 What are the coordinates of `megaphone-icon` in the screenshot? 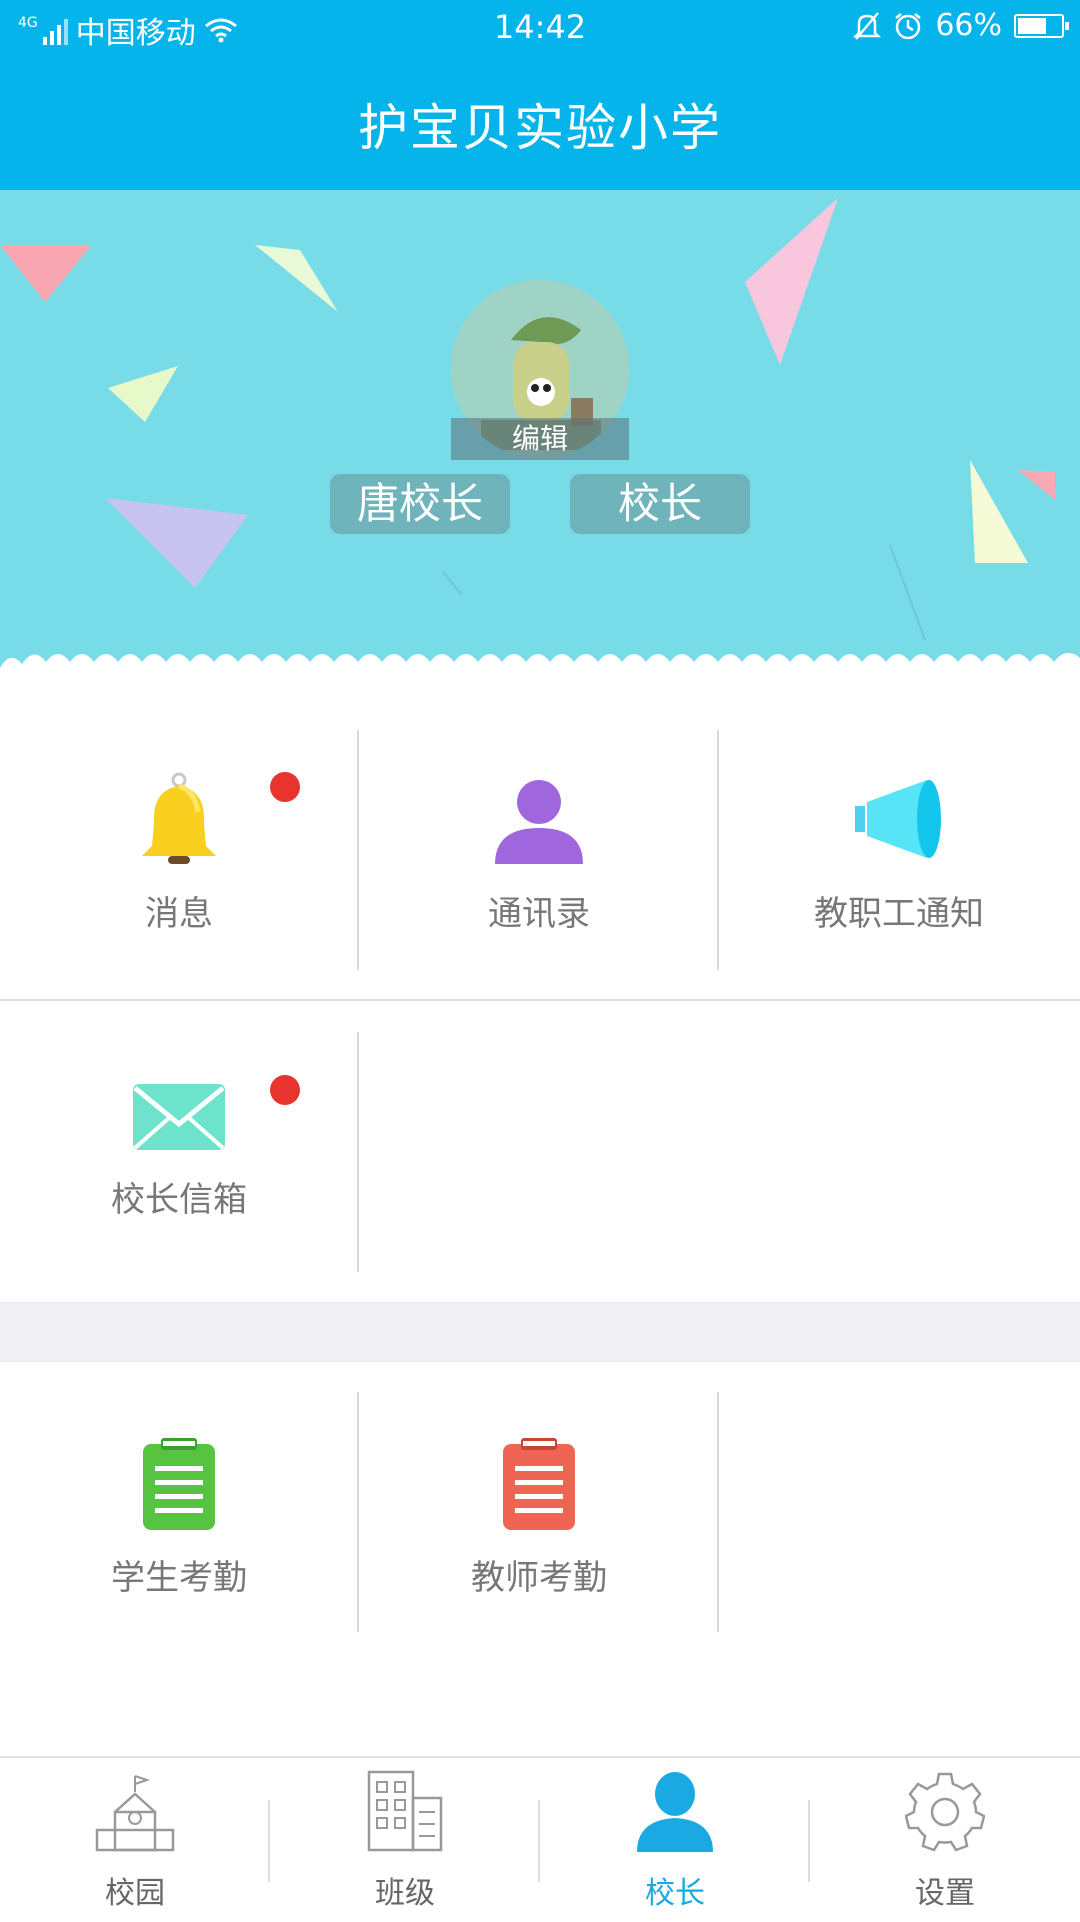 It's located at (898, 819).